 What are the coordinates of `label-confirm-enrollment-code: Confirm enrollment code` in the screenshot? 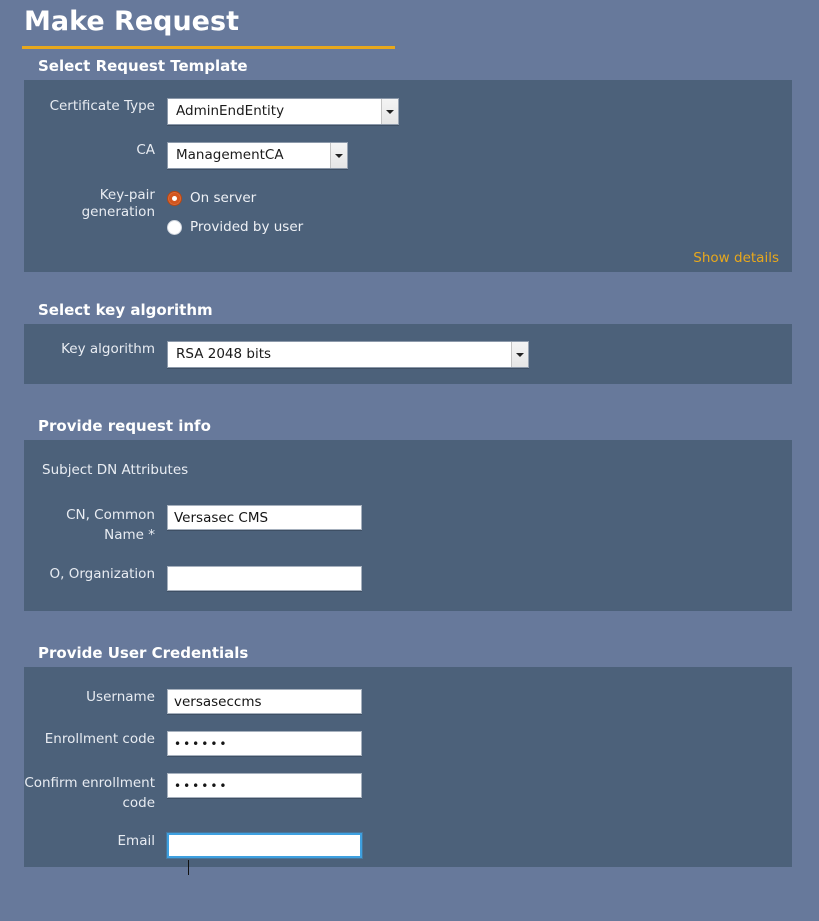 It's located at (89, 793).